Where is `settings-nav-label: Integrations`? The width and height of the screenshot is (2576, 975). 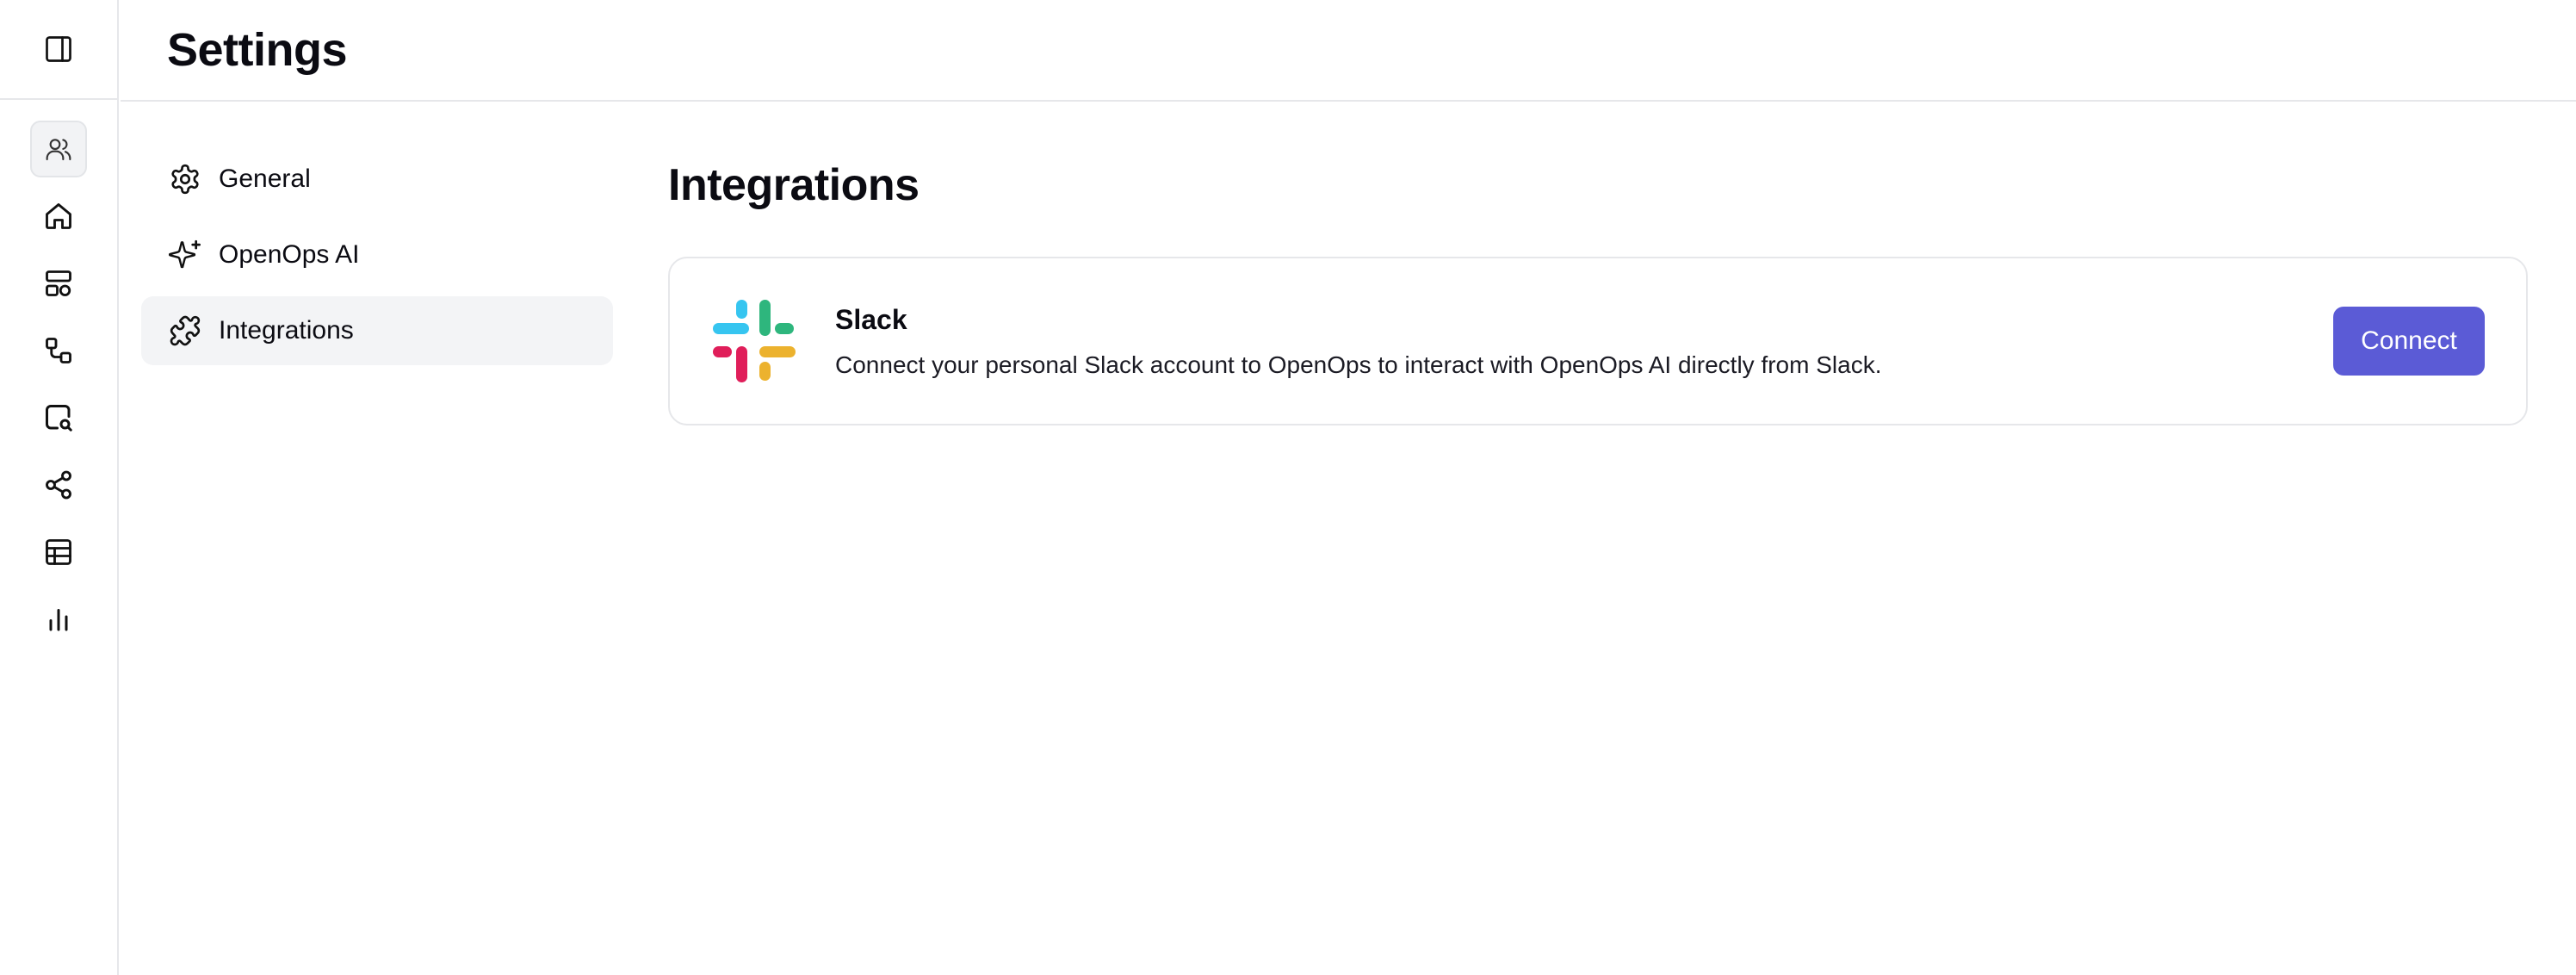 settings-nav-label: Integrations is located at coordinates (286, 330).